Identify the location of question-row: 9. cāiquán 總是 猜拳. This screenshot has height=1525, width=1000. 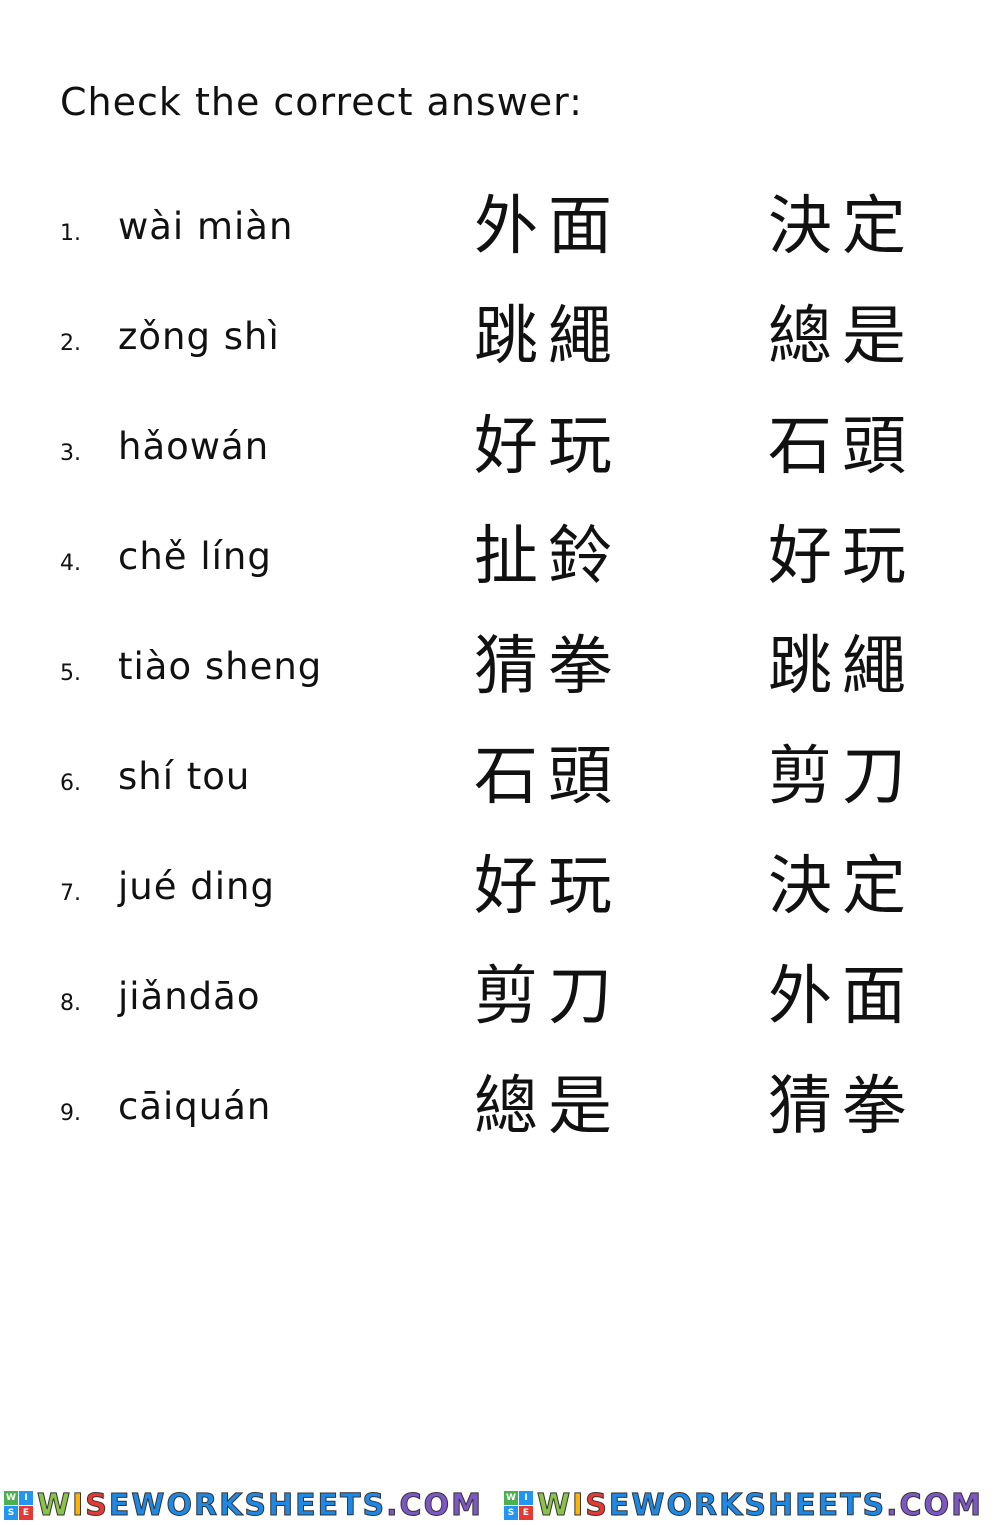
(500, 1127).